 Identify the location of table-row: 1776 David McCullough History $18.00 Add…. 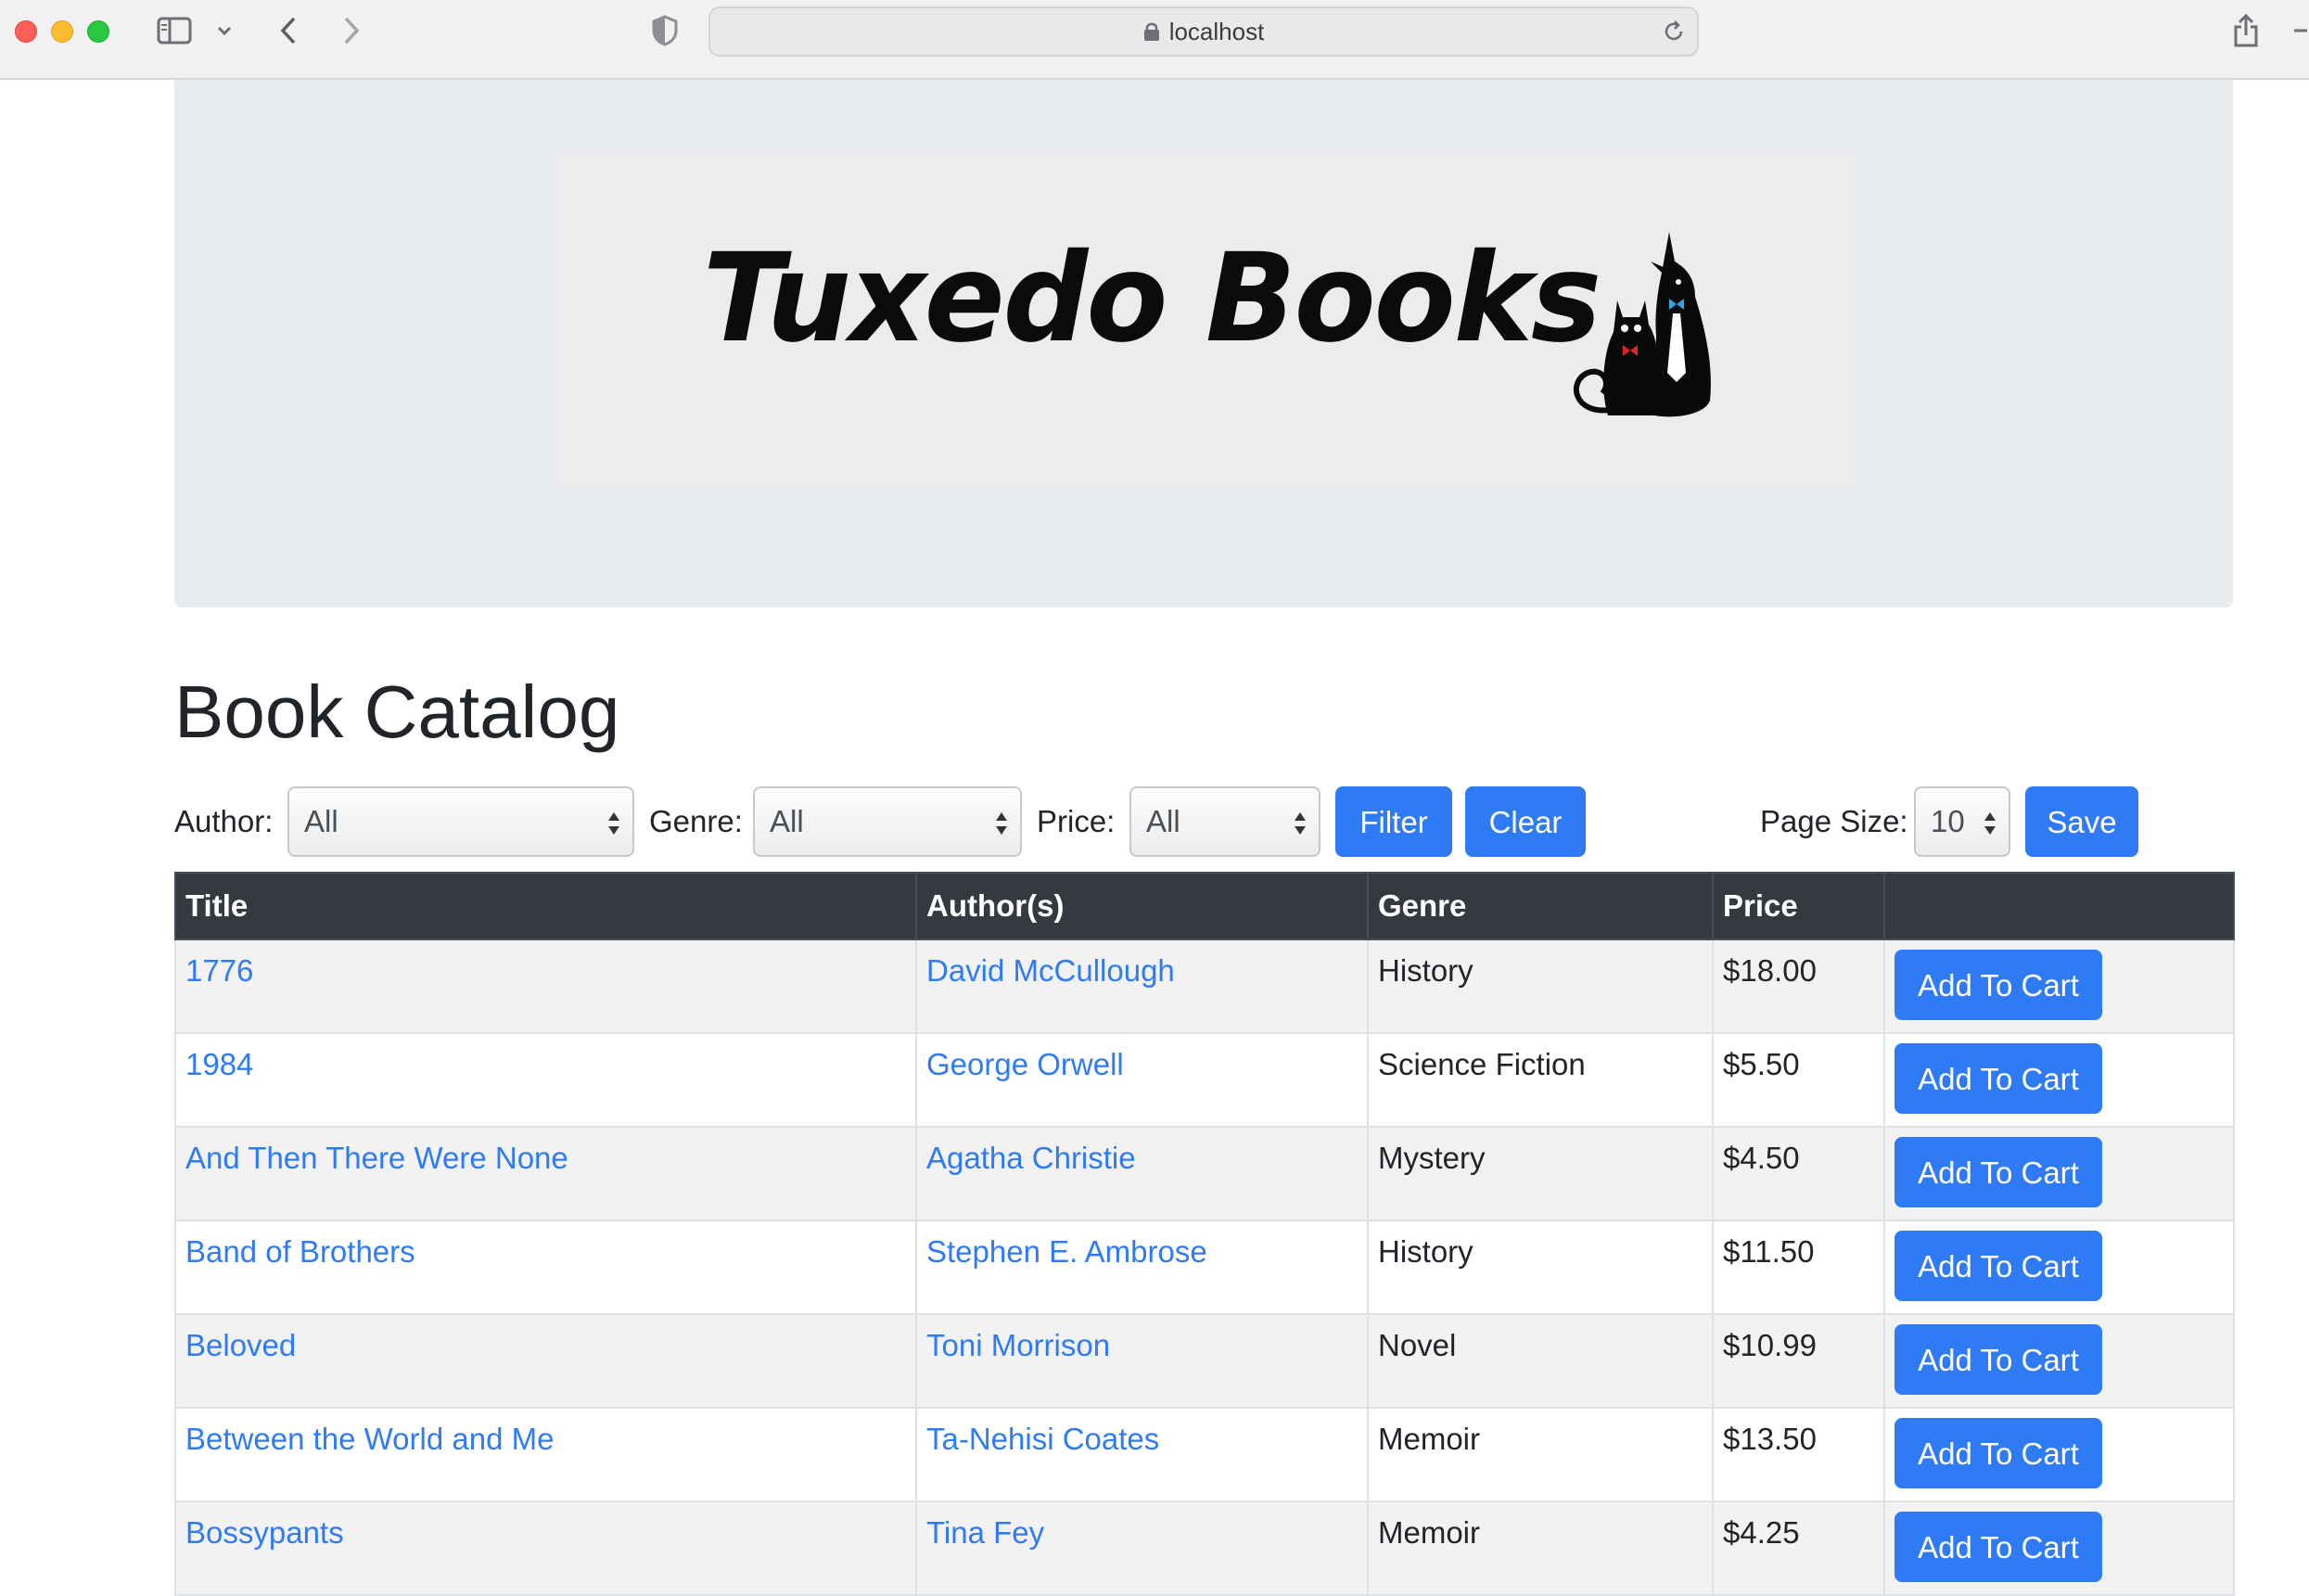
(1204, 986).